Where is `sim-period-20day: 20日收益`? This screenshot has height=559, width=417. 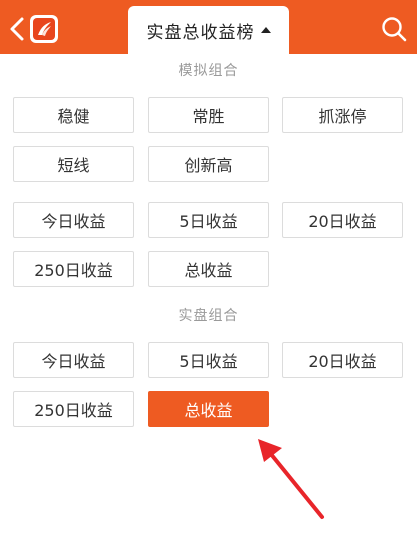 sim-period-20day: 20日收益 is located at coordinates (342, 220).